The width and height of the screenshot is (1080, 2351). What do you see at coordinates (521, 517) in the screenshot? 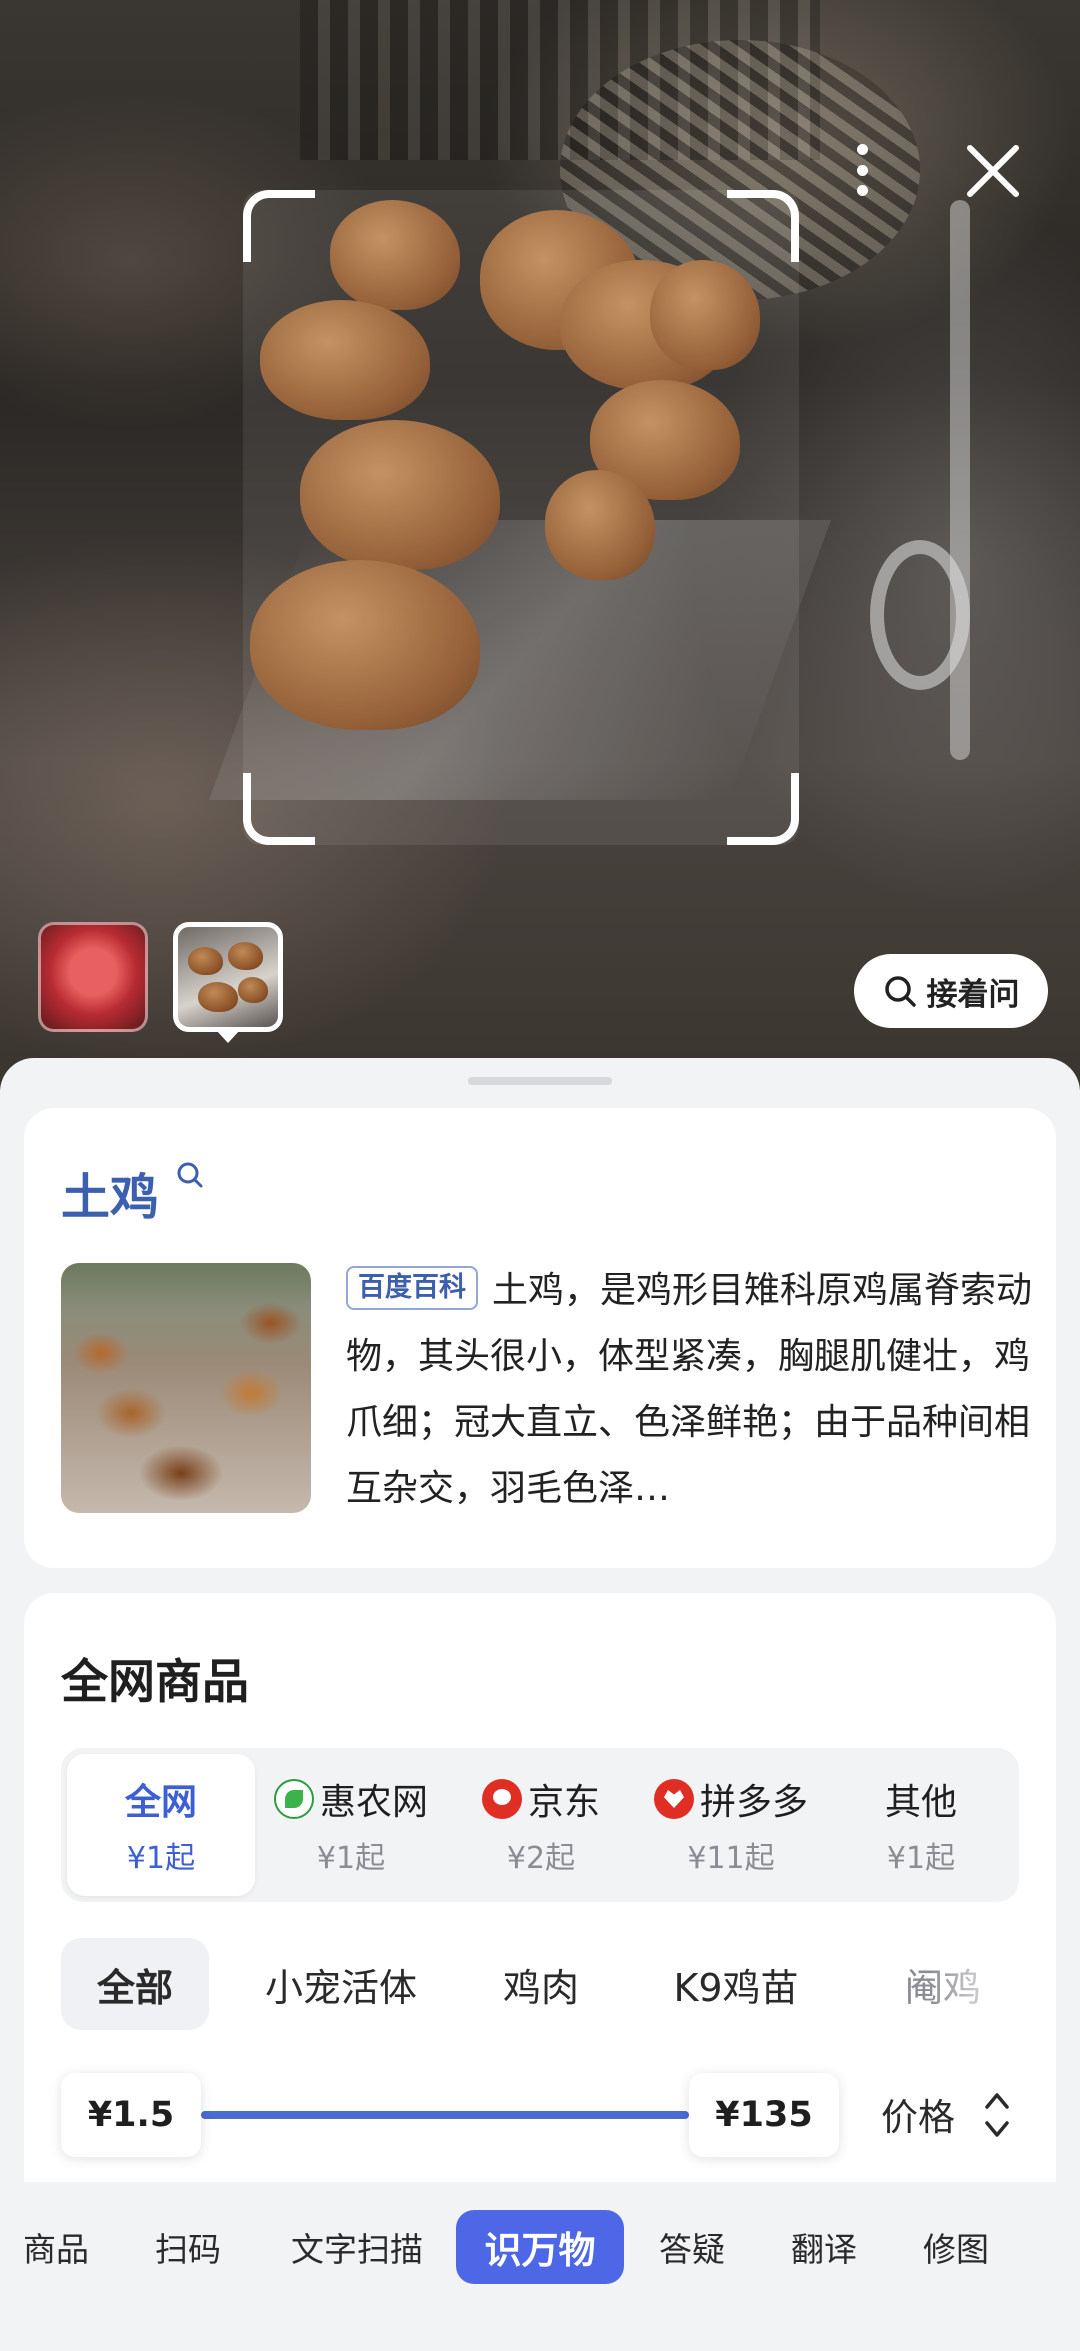
I see `scan-frame` at bounding box center [521, 517].